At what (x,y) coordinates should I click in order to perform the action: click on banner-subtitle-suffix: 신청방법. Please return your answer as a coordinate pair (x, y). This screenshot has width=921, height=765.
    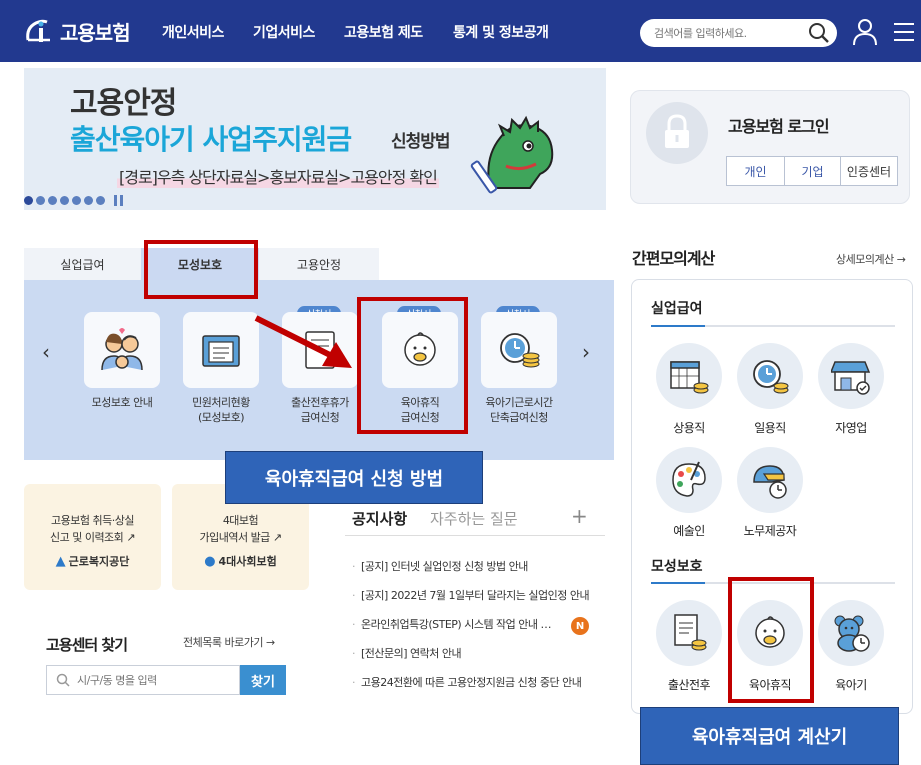
    Looking at the image, I should click on (421, 142).